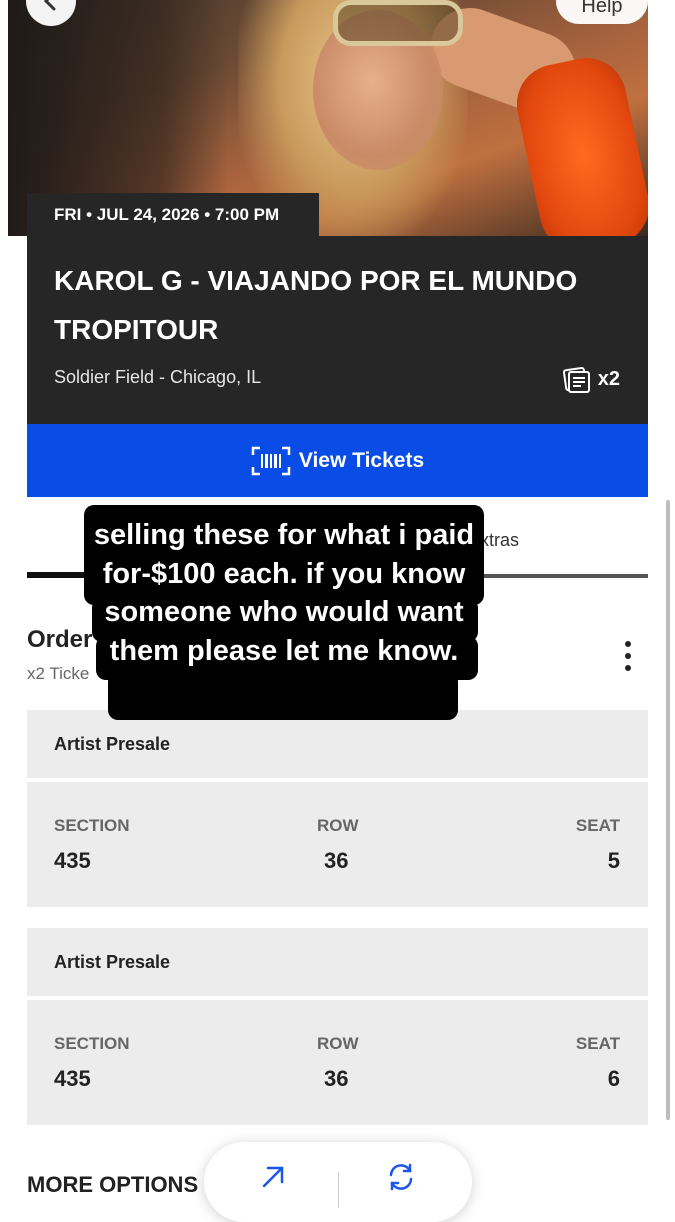  I want to click on ticket-count: x2, so click(591, 379).